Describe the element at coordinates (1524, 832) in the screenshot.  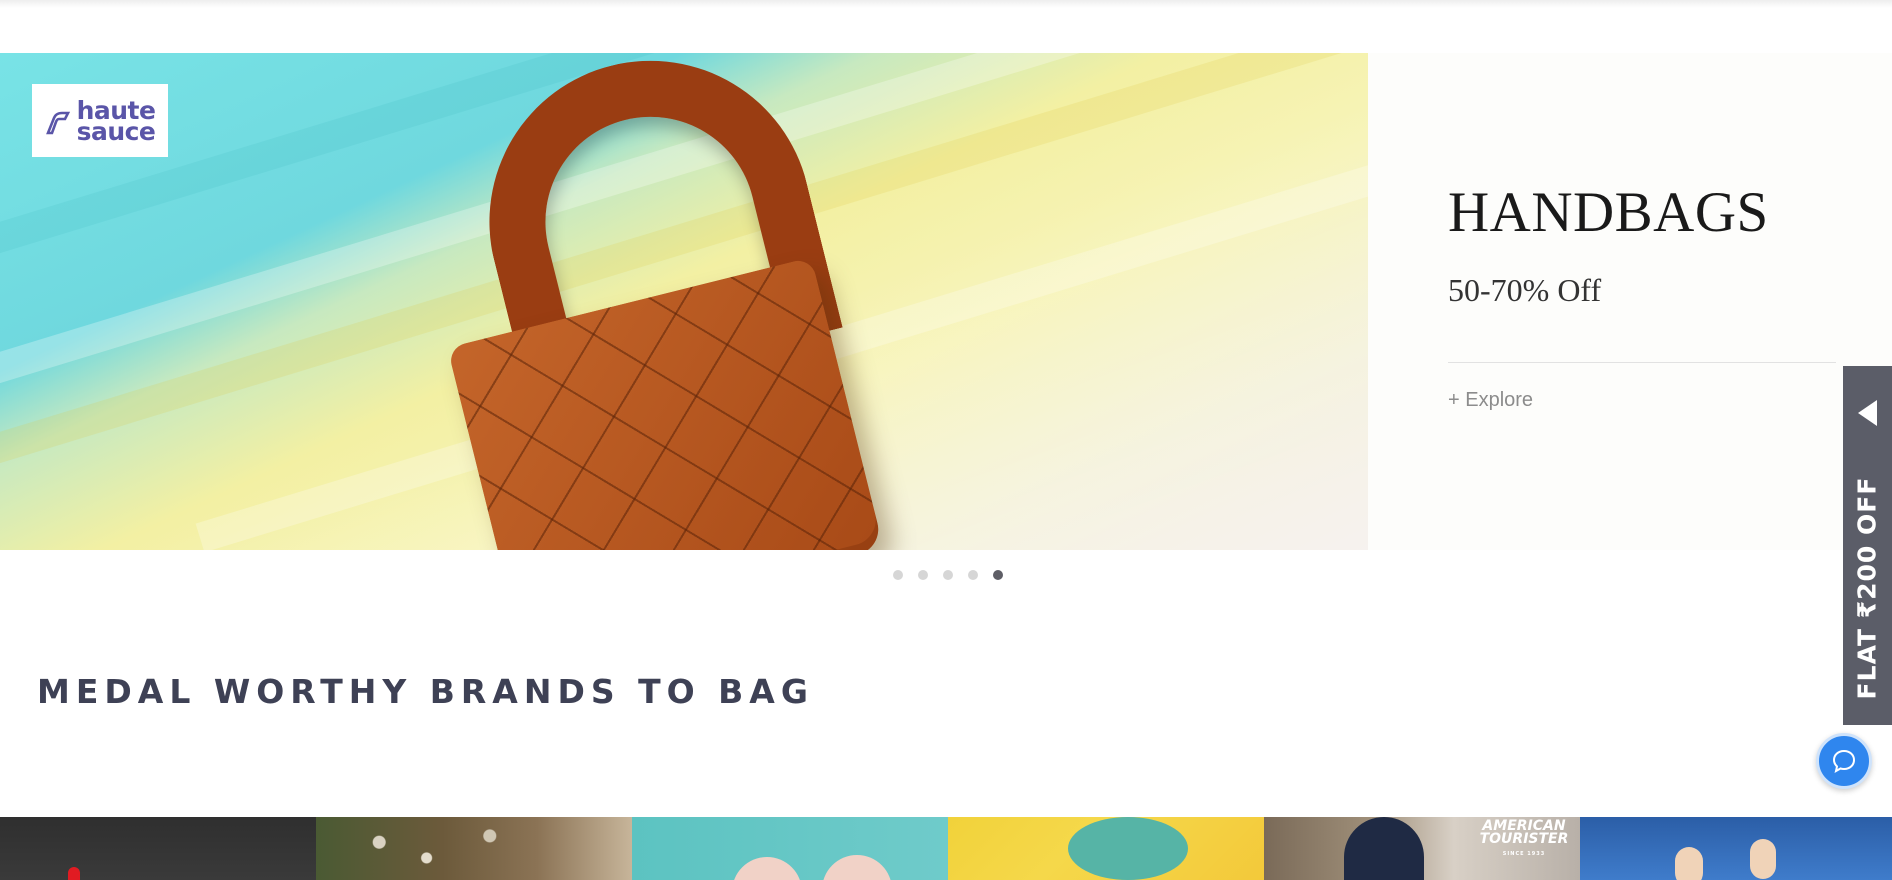
I see `brand-logo-text: AMERICAN TOURISTER` at that location.